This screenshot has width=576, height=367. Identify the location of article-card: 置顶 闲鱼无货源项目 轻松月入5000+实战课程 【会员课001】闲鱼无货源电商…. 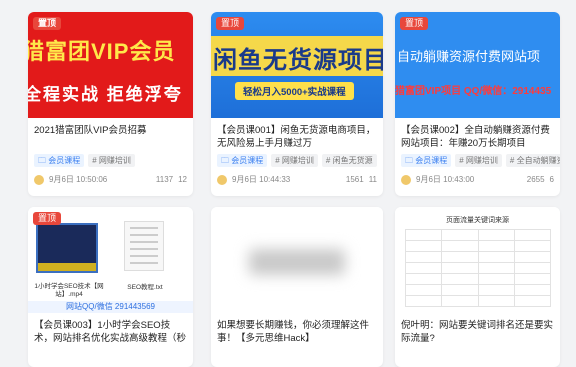
(297, 104).